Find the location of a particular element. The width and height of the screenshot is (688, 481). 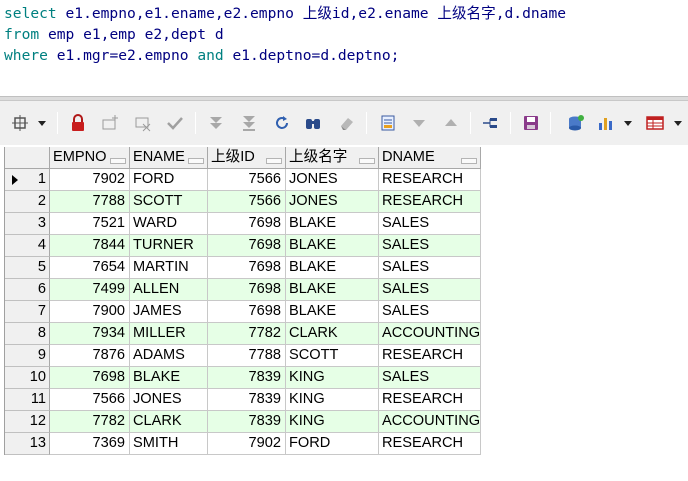

save-icon is located at coordinates (531, 123).